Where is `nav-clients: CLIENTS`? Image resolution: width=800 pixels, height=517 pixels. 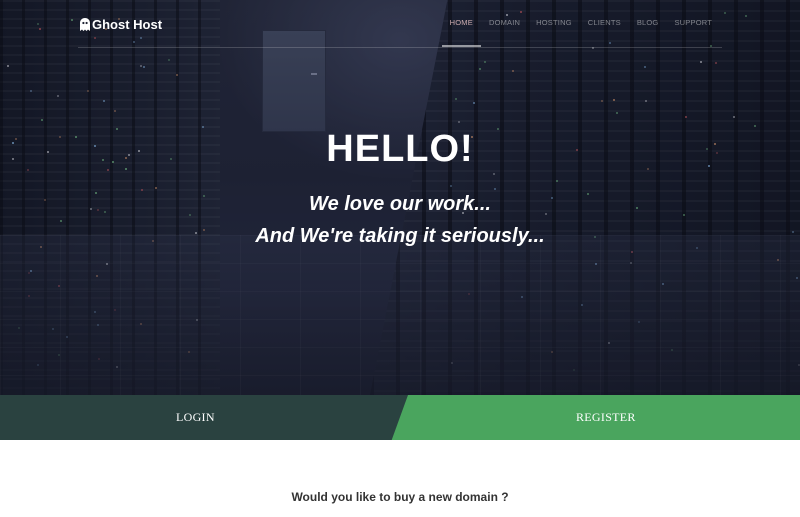
nav-clients: CLIENTS is located at coordinates (604, 22).